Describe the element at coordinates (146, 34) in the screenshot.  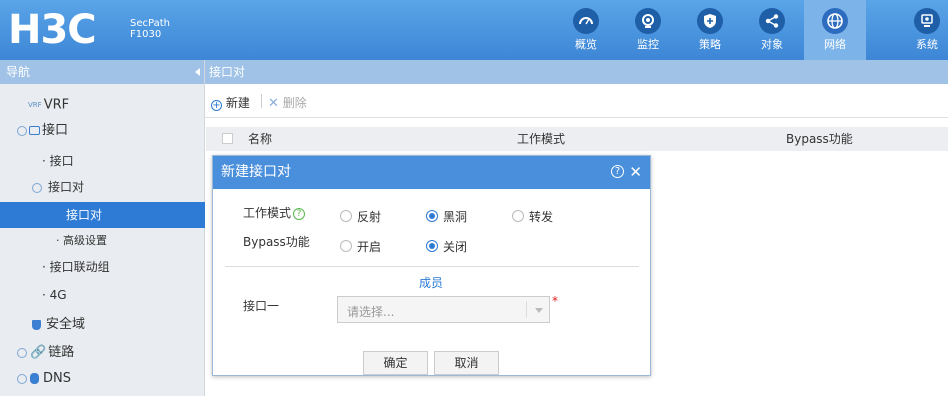
I see `brand-line2: F1030` at that location.